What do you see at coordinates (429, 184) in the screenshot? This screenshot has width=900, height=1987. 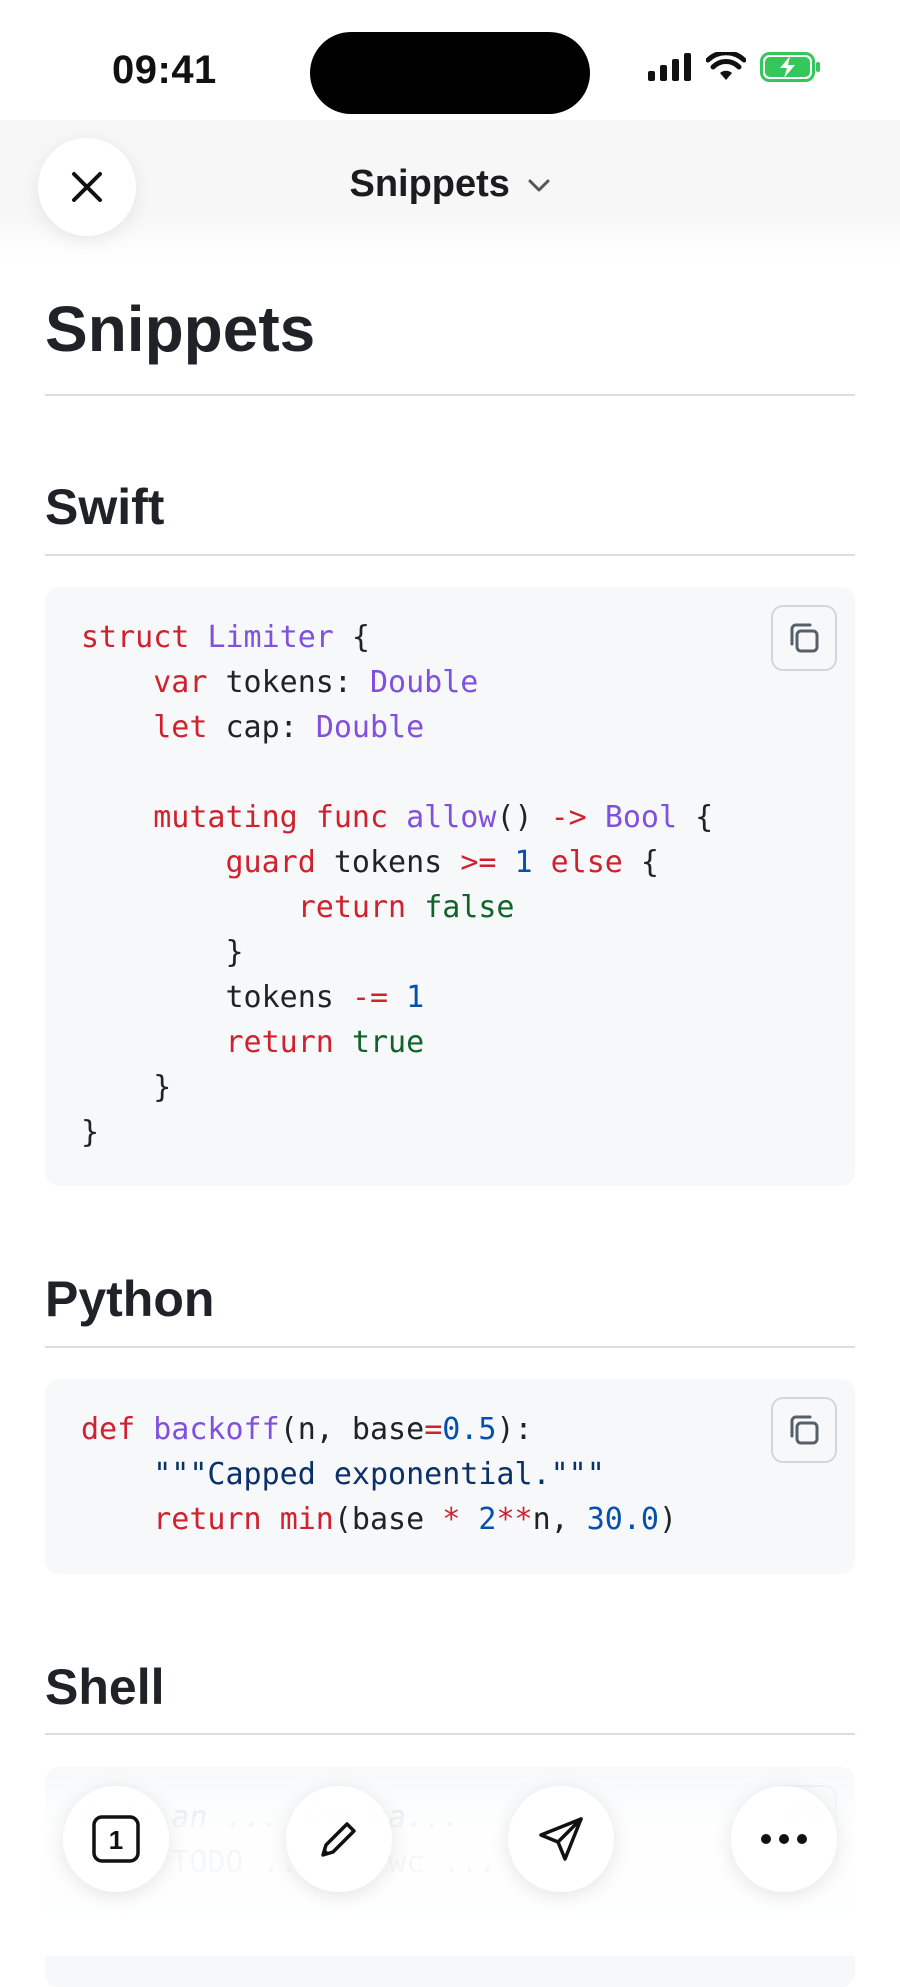 I see `nav-title-label: Snippets` at bounding box center [429, 184].